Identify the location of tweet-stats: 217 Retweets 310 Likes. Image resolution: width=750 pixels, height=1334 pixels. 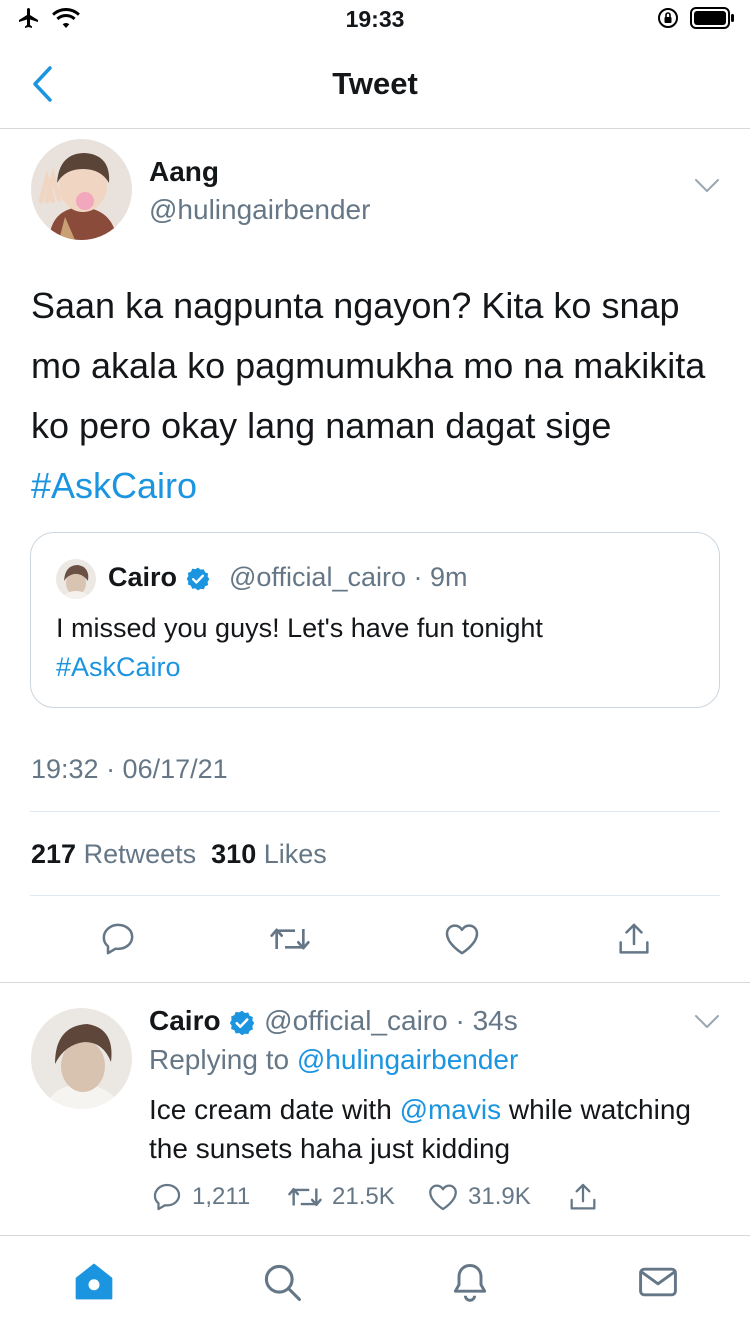
(179, 854).